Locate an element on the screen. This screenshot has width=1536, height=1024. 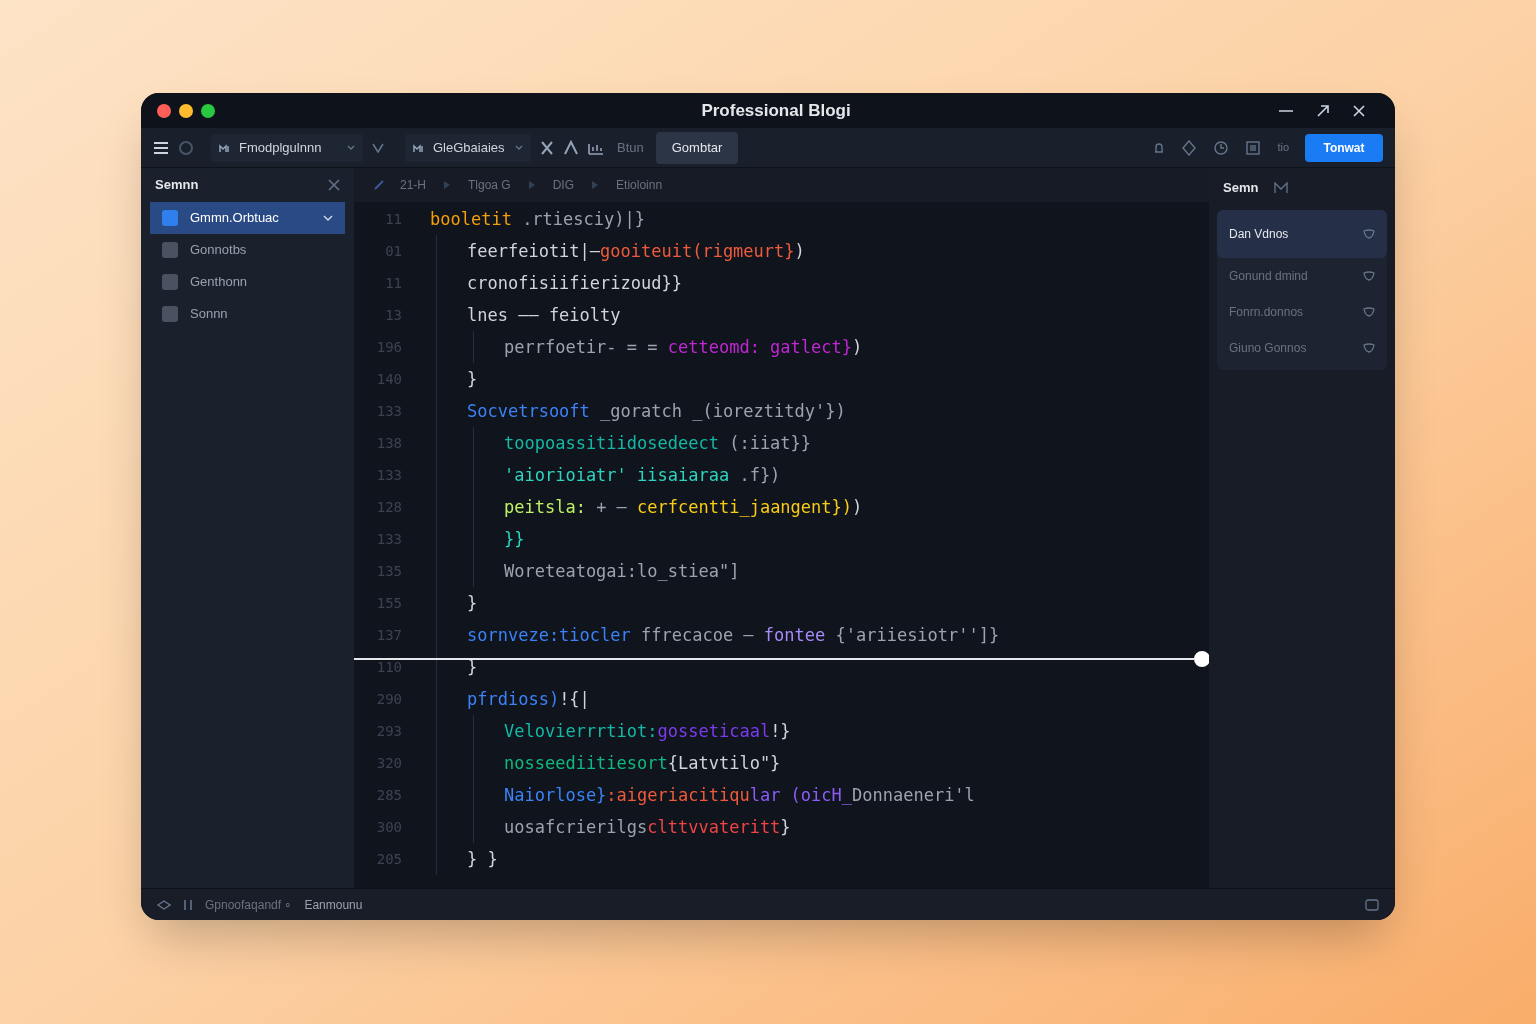
breadcrumb: Tlgoa G is located at coordinates (489, 185).